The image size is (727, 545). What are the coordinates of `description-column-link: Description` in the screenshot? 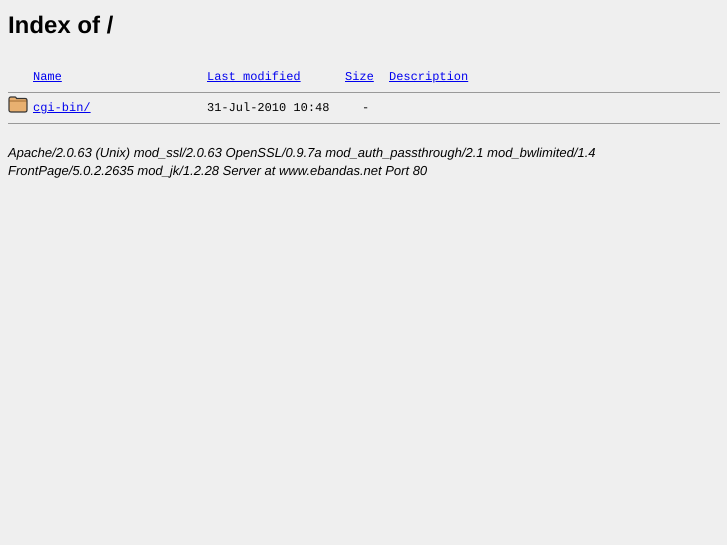 It's located at (428, 77).